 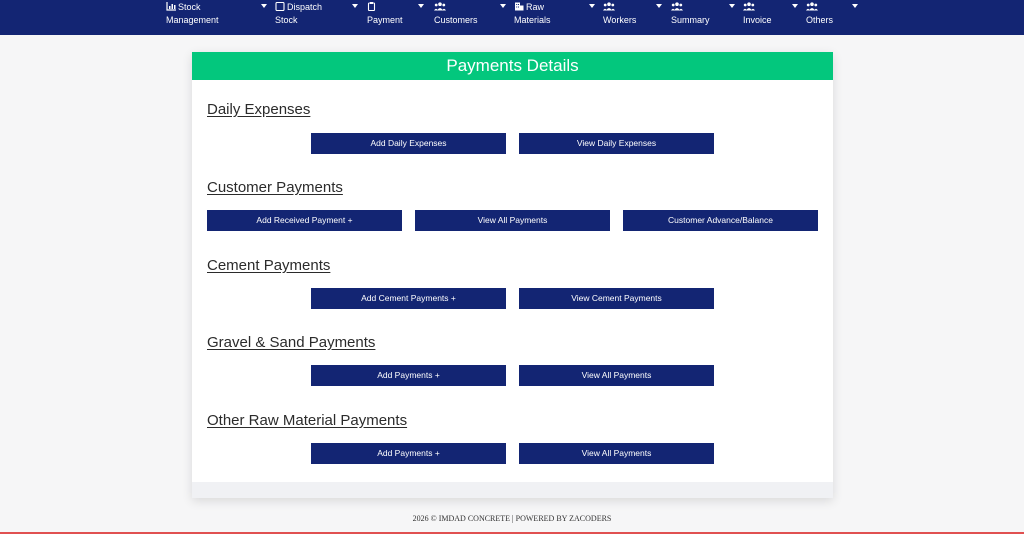 I want to click on section-title-customer-payments: Customer Payments, so click(x=275, y=187).